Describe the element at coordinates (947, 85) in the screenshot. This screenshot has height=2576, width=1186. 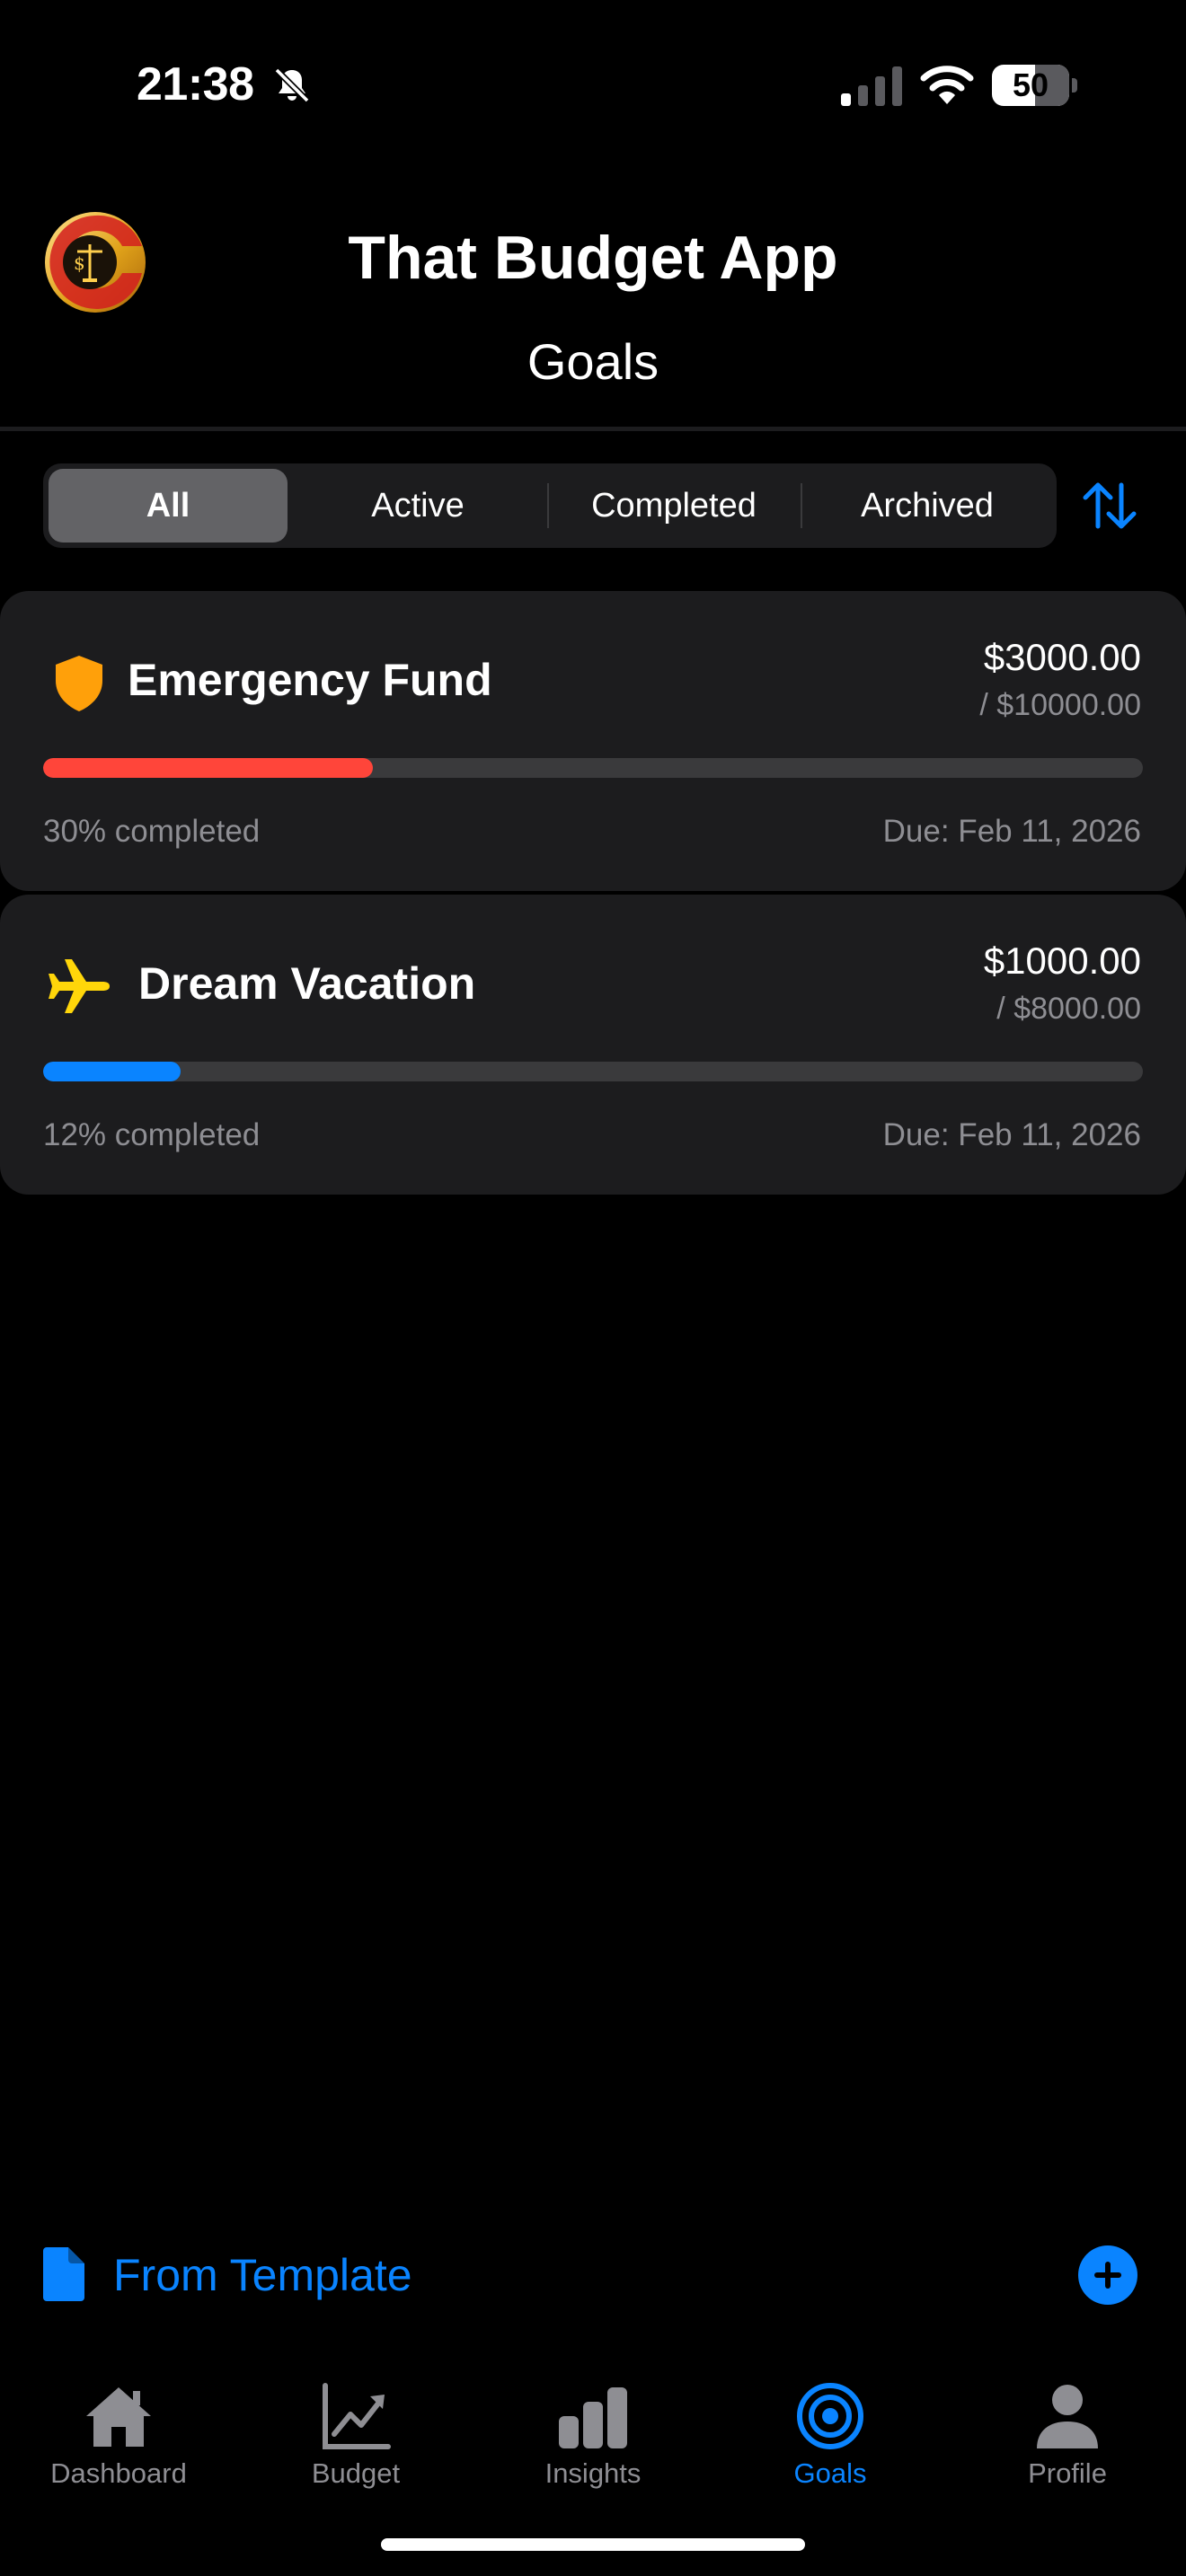
I see `wifi-icon` at that location.